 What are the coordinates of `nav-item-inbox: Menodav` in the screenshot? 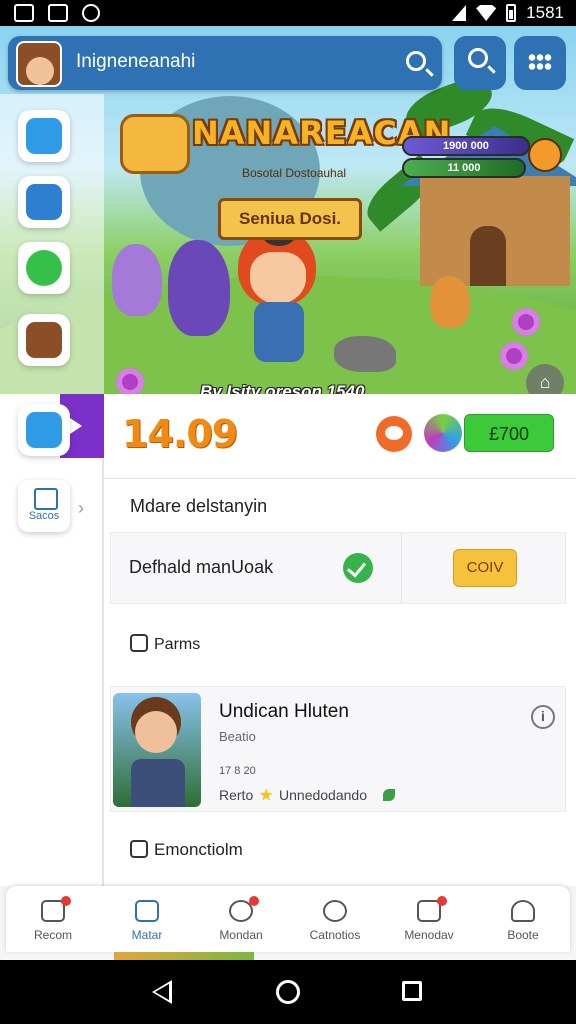 It's located at (429, 919).